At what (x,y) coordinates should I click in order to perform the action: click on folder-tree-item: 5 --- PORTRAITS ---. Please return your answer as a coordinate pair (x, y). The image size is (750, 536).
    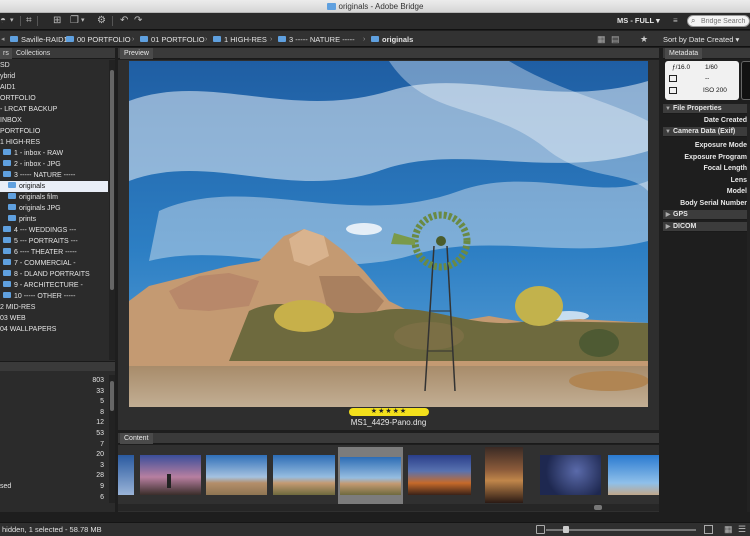
    Looking at the image, I should click on (54, 241).